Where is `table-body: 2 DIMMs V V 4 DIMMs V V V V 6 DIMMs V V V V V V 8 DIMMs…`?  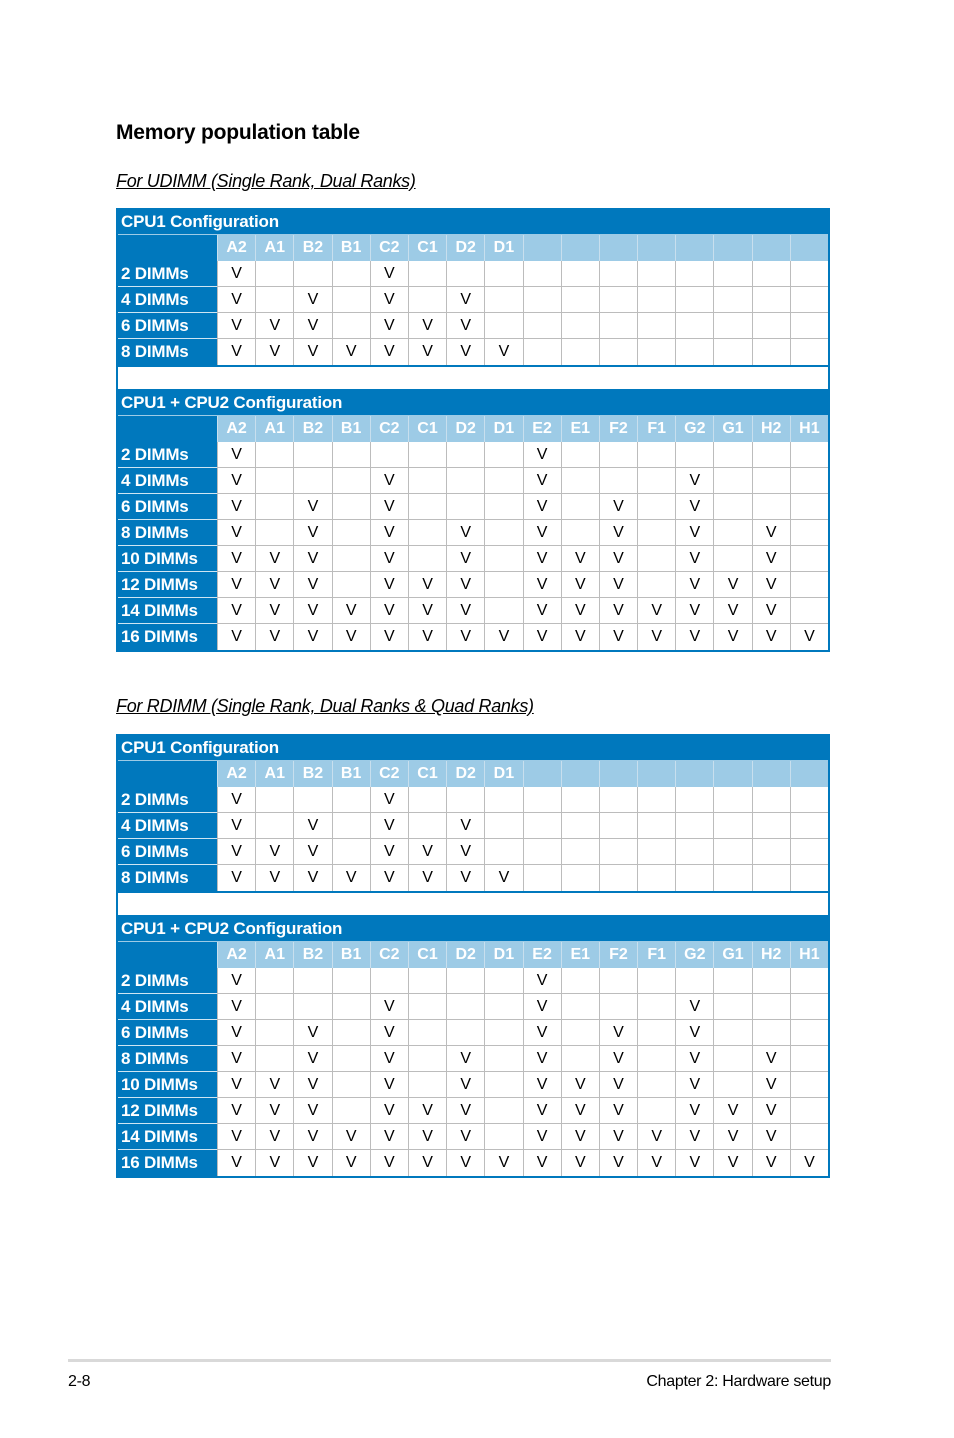 table-body: 2 DIMMs V V 4 DIMMs V V V V 6 DIMMs V V V V V V 8 DIMMs… is located at coordinates (473, 546).